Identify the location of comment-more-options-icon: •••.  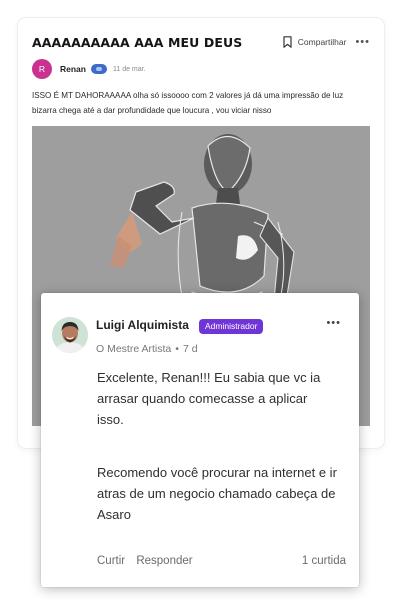
(333, 323).